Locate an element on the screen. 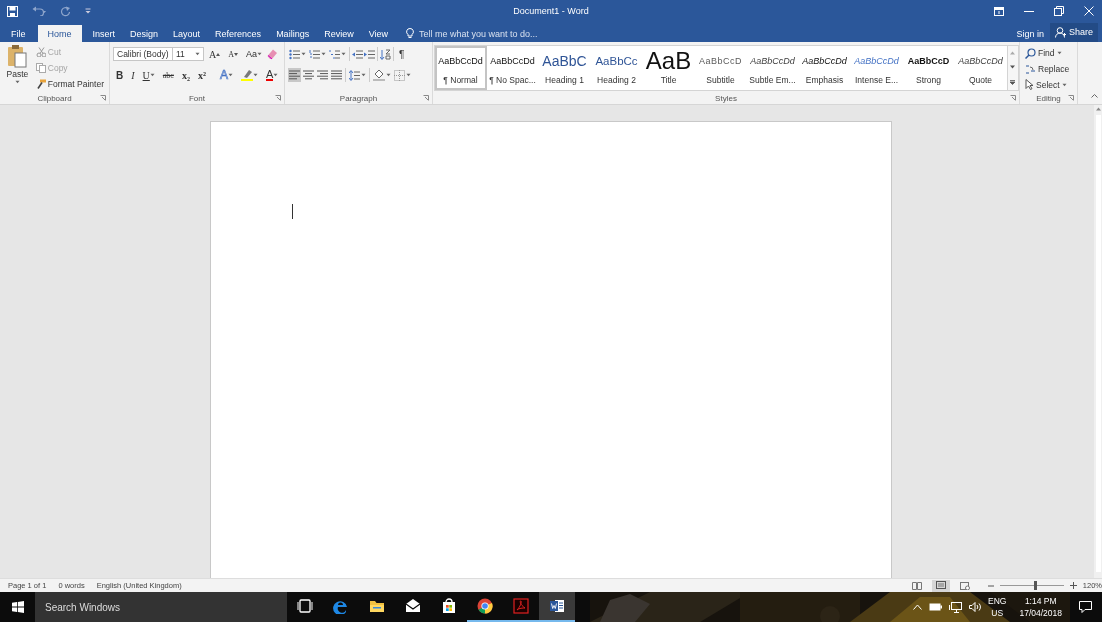  web-layout-icon is located at coordinates (964, 585).